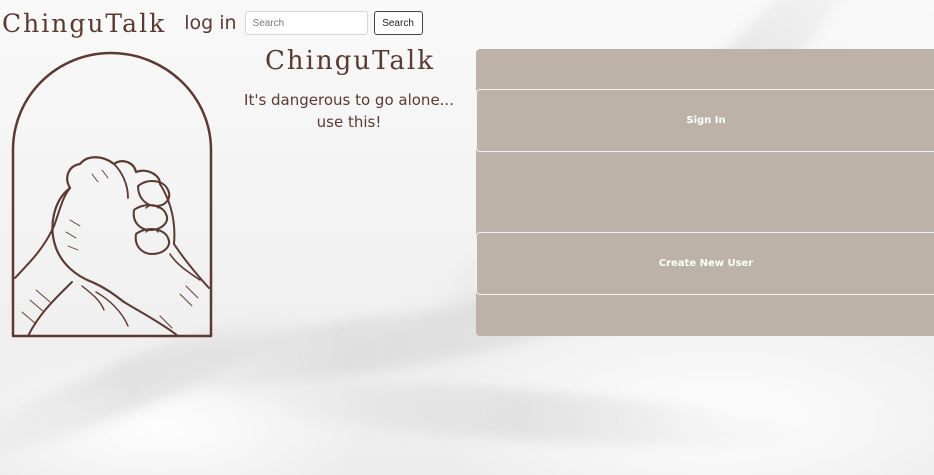  What do you see at coordinates (705, 263) in the screenshot?
I see `create-new-user-button: Create New User` at bounding box center [705, 263].